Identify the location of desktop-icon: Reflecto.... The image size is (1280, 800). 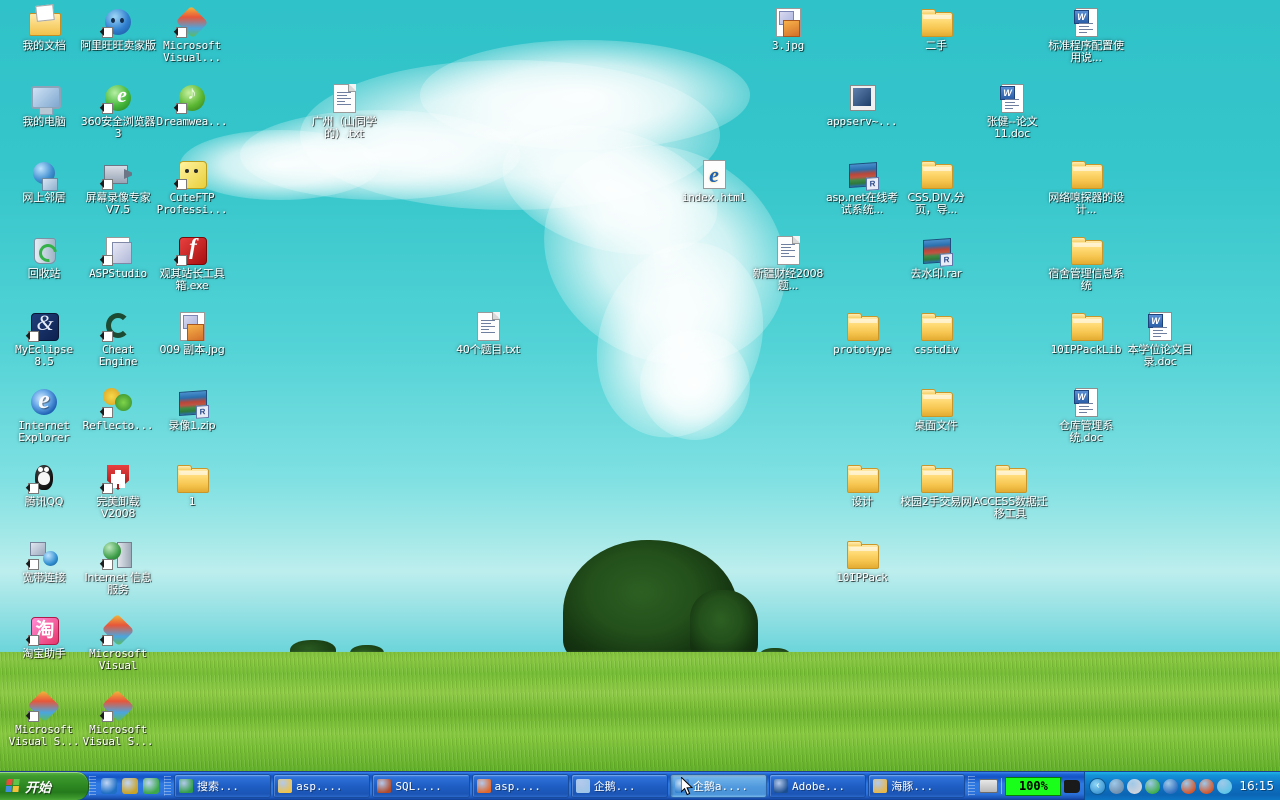
(118, 409).